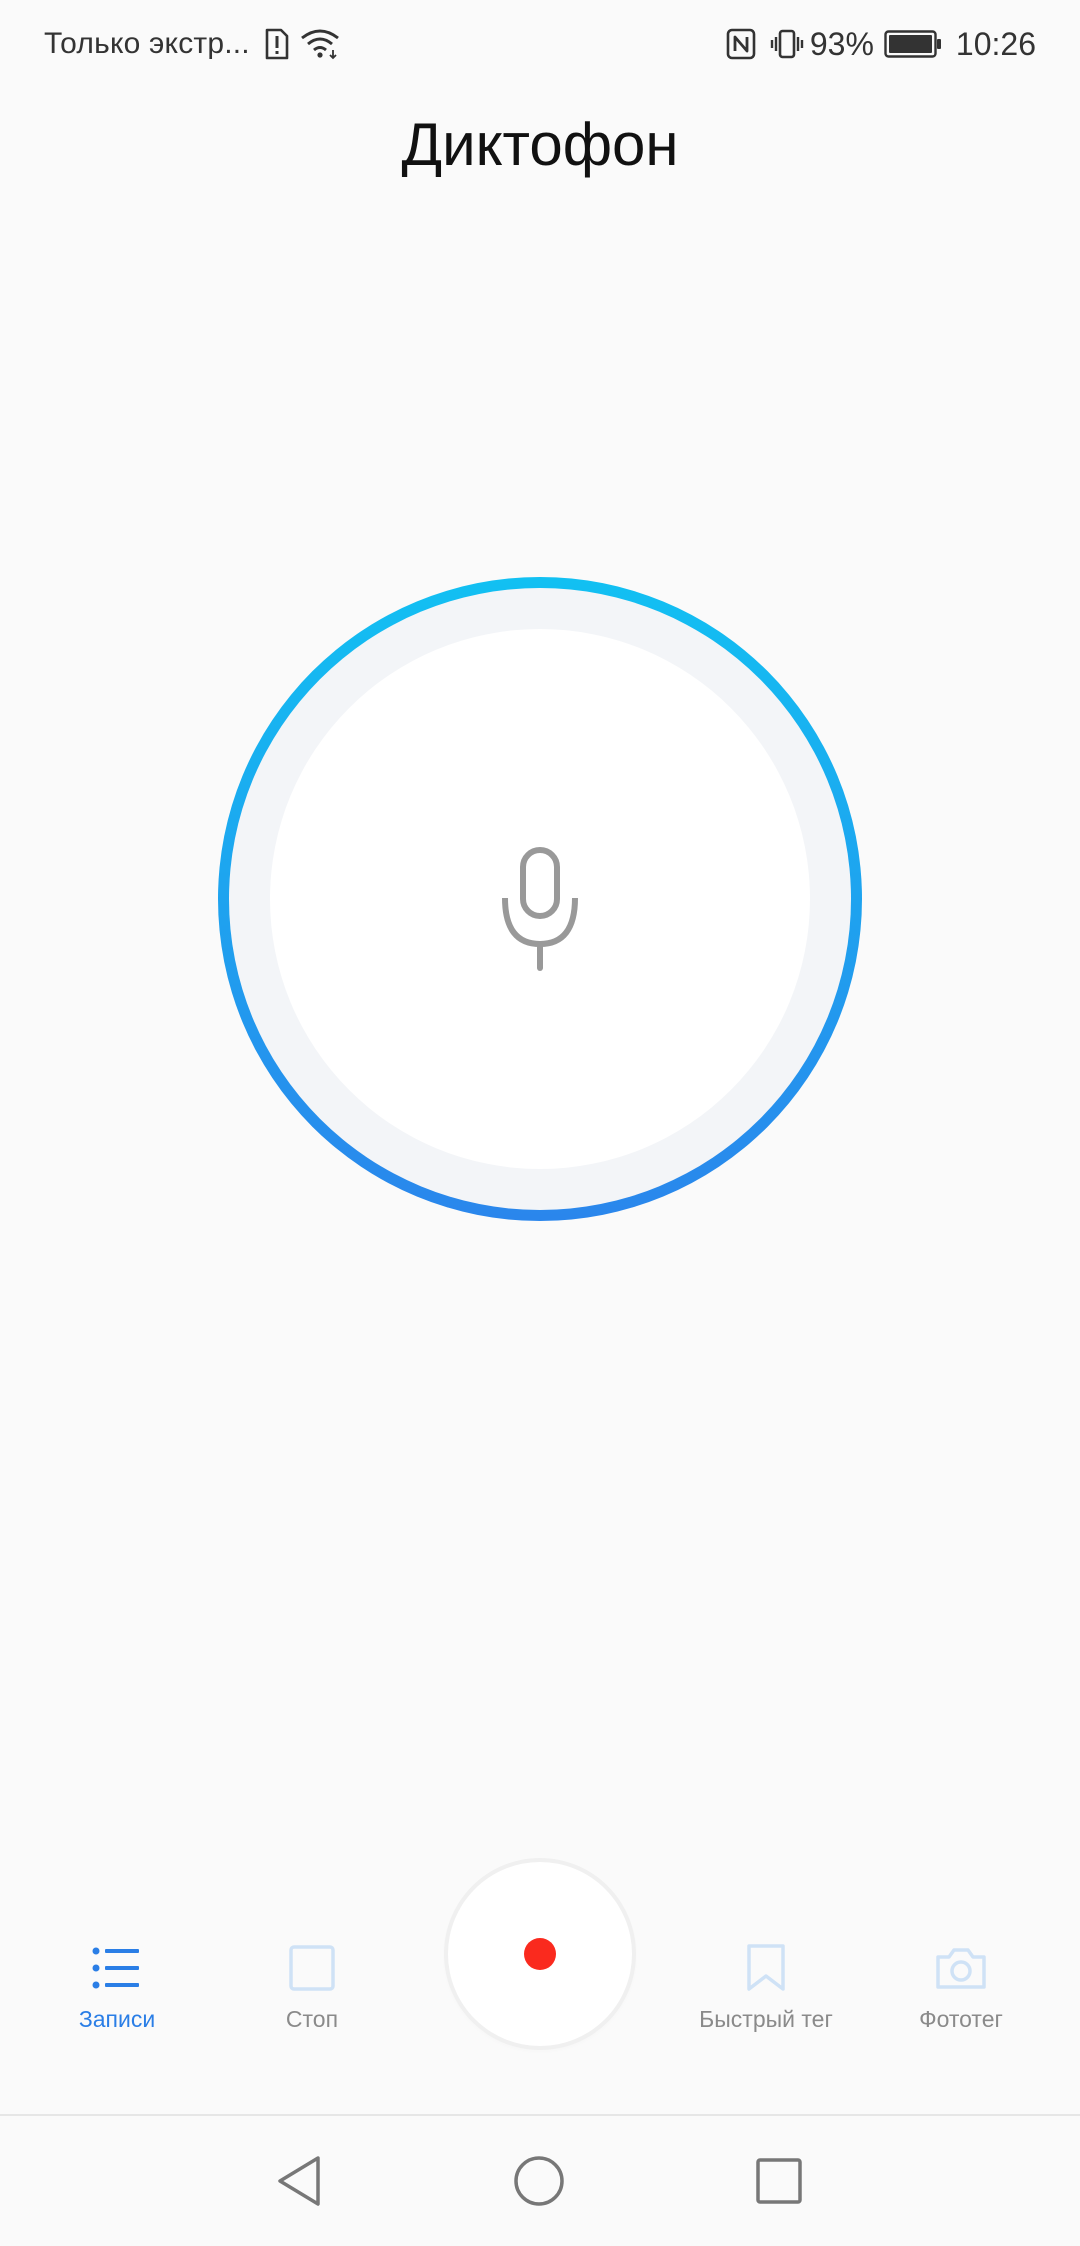 This screenshot has height=2246, width=1080. I want to click on list-icon, so click(115, 1968).